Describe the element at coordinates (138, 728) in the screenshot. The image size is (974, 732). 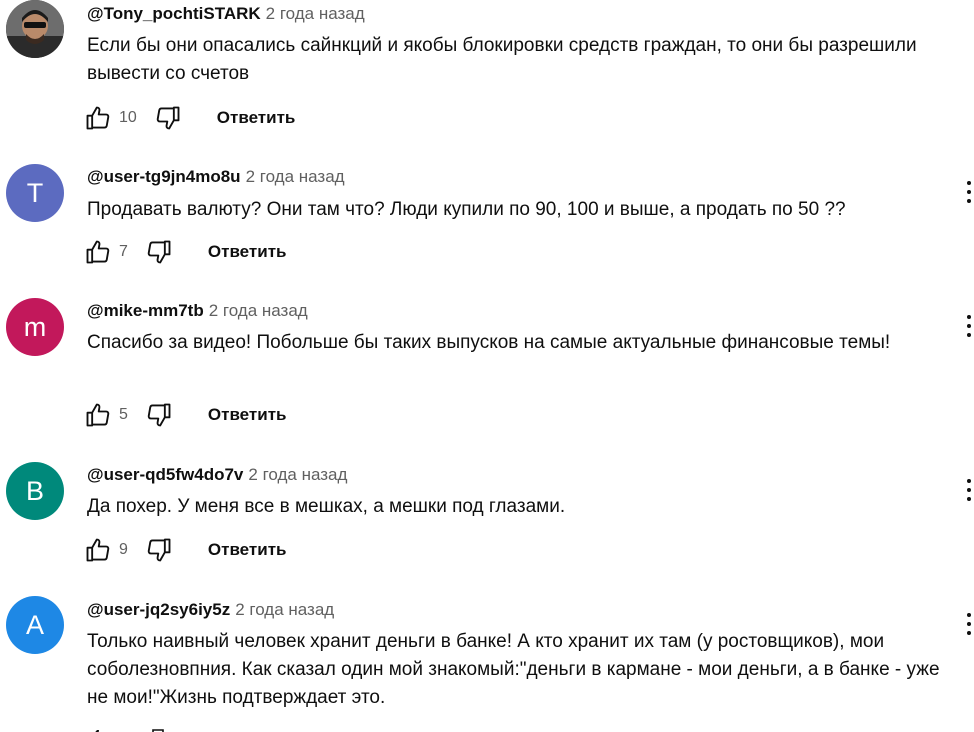
I see `comment-actions-clipped` at that location.